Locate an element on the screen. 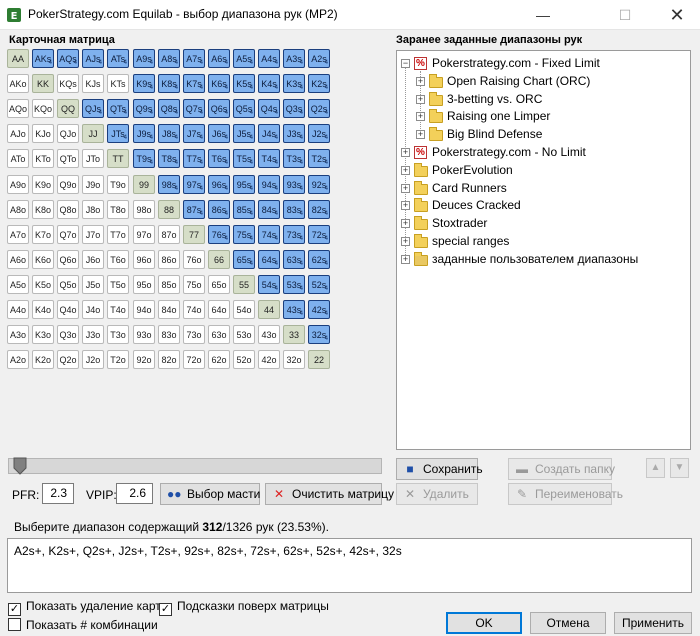 This screenshot has height=636, width=700. matrix-cell-suited-85s: 85s 4 is located at coordinates (244, 209).